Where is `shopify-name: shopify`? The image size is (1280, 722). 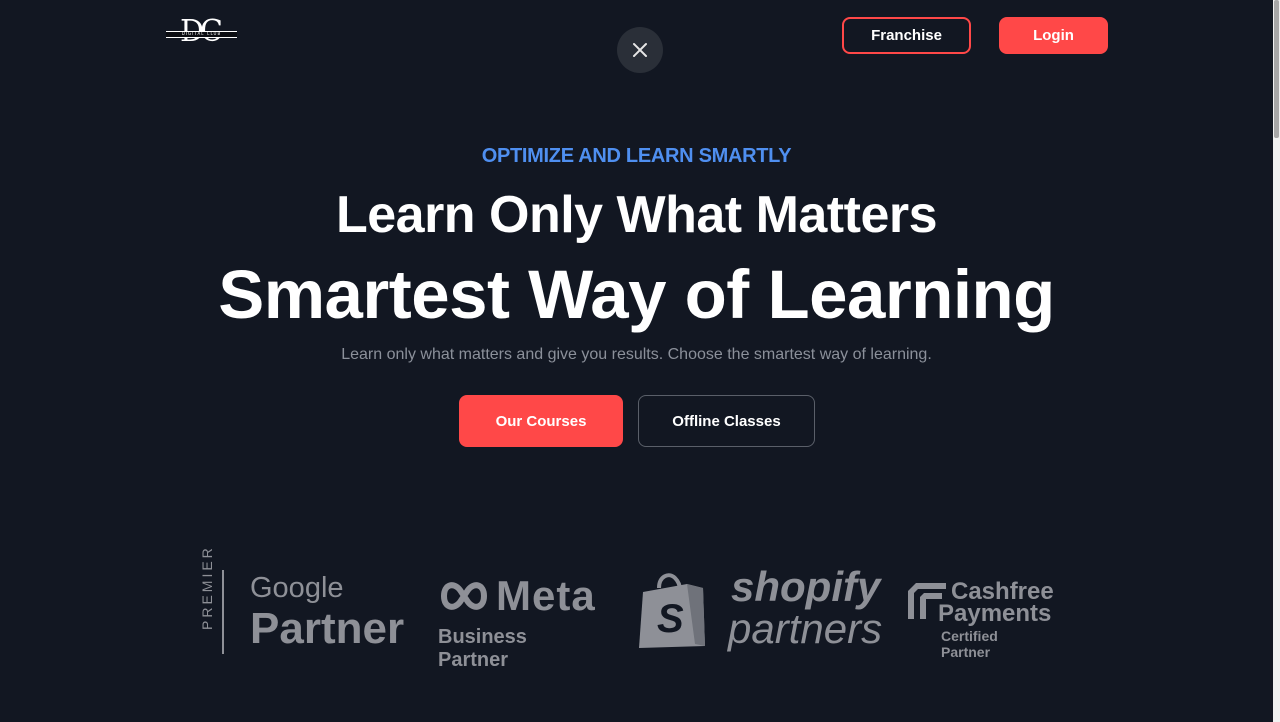
shopify-name: shopify is located at coordinates (806, 586).